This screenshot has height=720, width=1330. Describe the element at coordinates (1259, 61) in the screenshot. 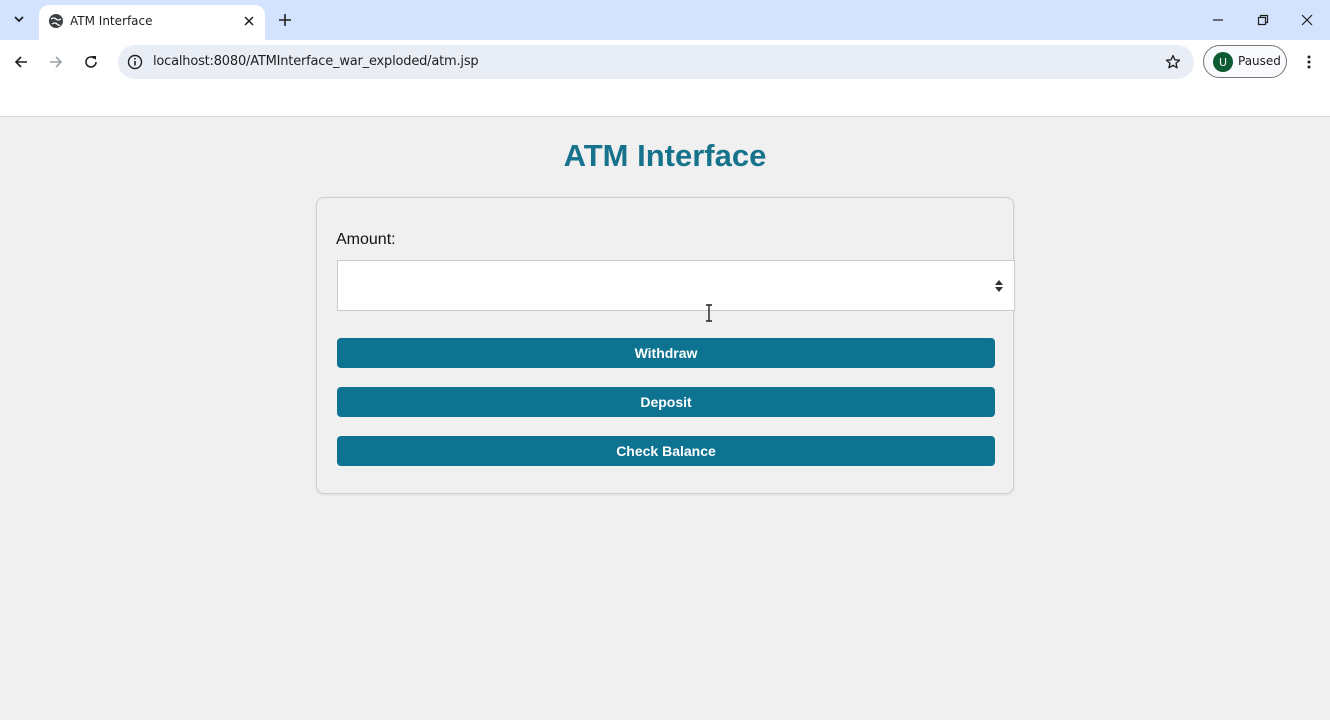

I see `profile-status: Paused` at that location.